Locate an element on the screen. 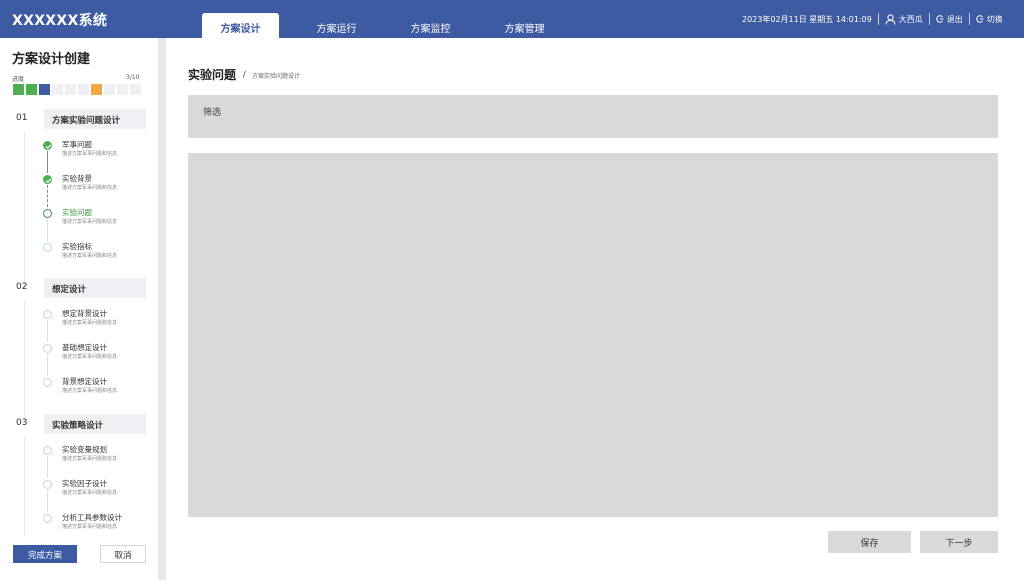 The width and height of the screenshot is (1024, 580). step-background-scenario: 背景想定设计 描述方案军事问题和信息 is located at coordinates (97, 388).